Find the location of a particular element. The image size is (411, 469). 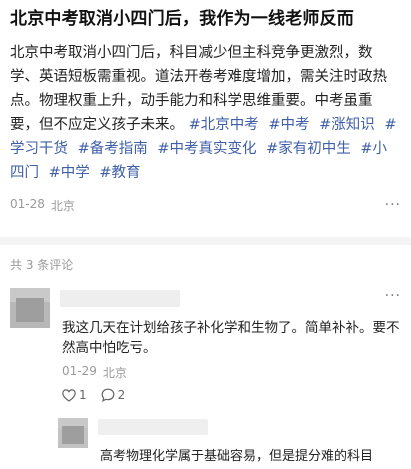

section-divider is located at coordinates (205, 241).